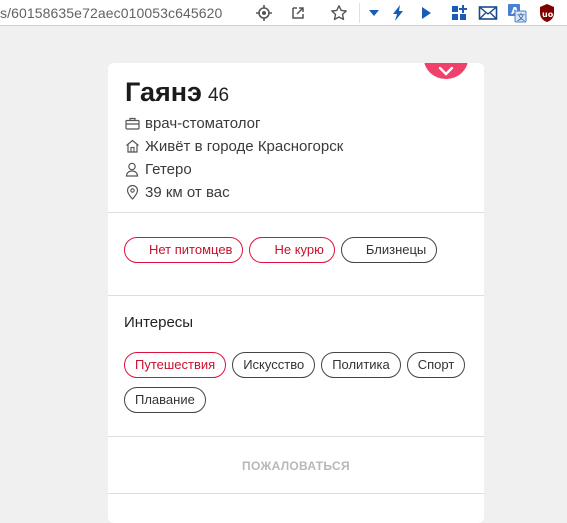 The image size is (567, 523). I want to click on svg-text: uo, so click(548, 14).